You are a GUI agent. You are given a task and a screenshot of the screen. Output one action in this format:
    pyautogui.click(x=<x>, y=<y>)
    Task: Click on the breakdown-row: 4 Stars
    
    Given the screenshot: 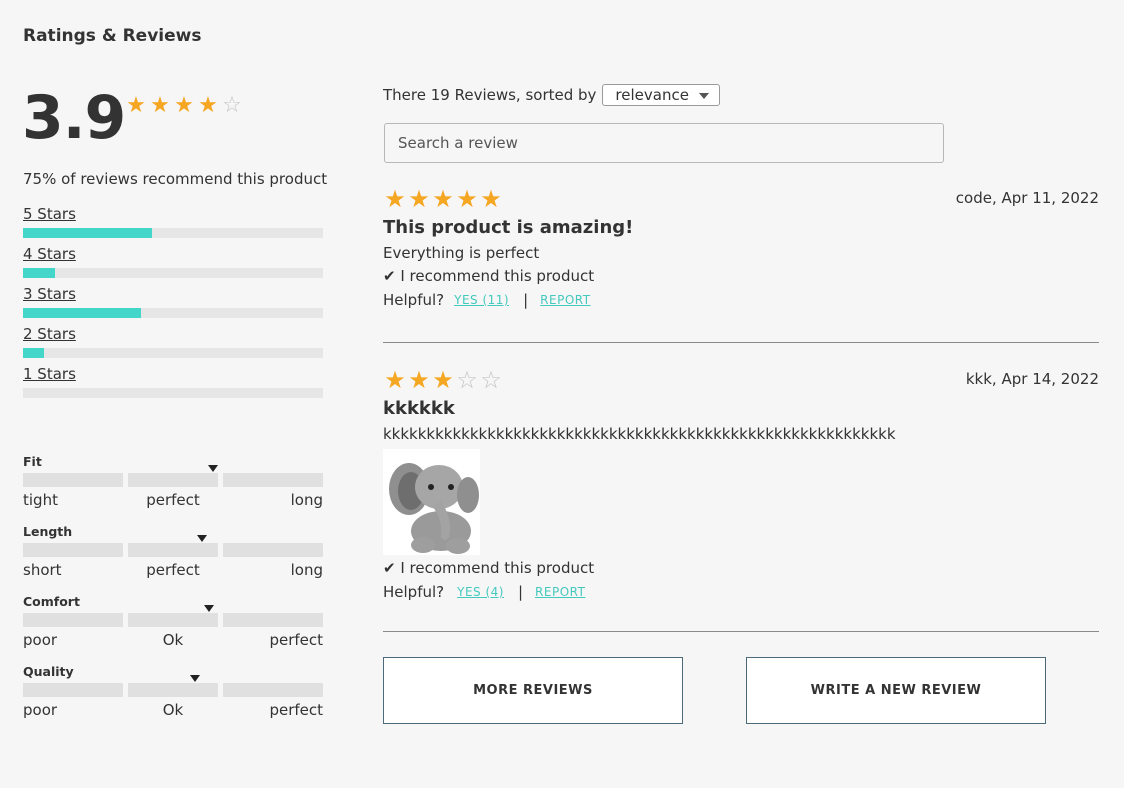 What is the action you would take?
    pyautogui.click(x=173, y=264)
    